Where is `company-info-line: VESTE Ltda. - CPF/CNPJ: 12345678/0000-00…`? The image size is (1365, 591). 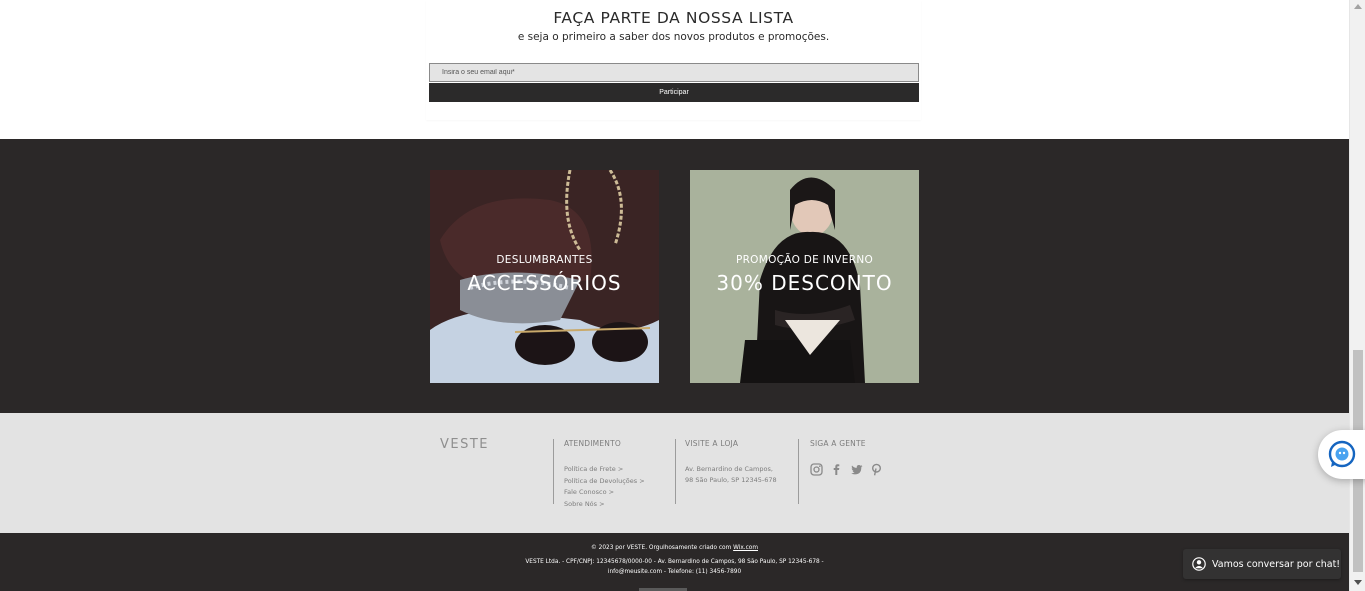 company-info-line: VESTE Ltda. - CPF/CNPJ: 12345678/0000-00… is located at coordinates (674, 562).